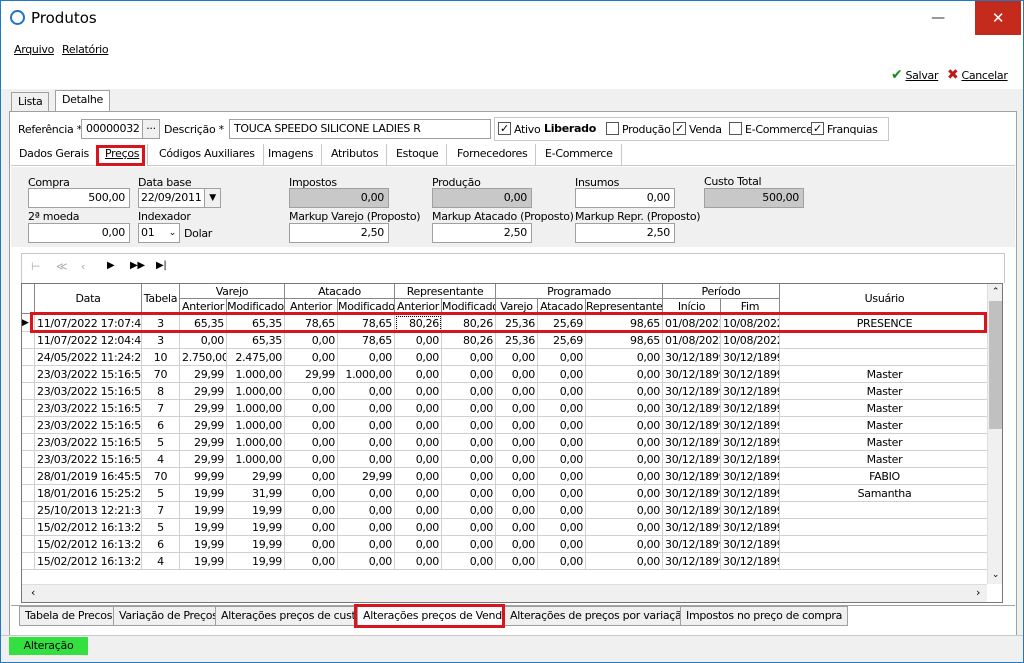 Image resolution: width=1024 pixels, height=663 pixels. What do you see at coordinates (579, 291) in the screenshot?
I see `column-group-header: Programado` at bounding box center [579, 291].